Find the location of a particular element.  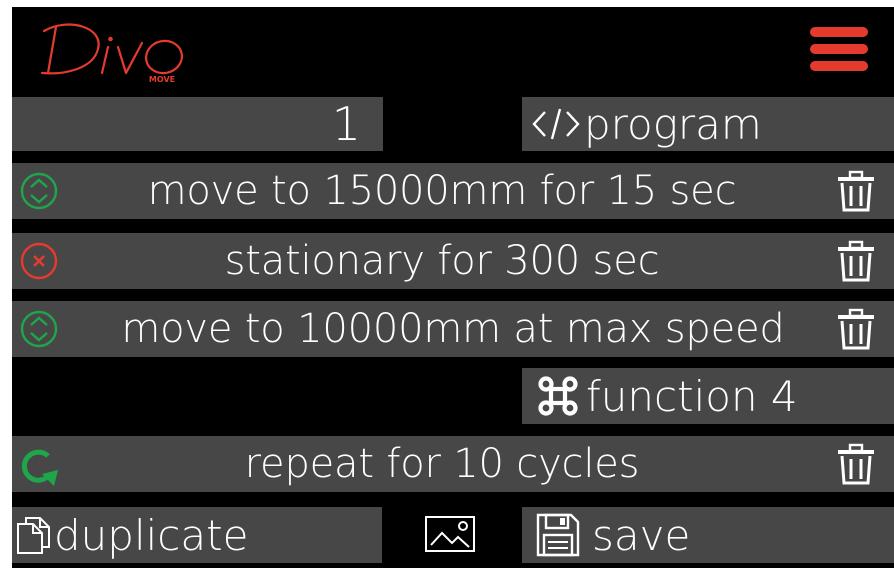

code-icon is located at coordinates (556, 124).